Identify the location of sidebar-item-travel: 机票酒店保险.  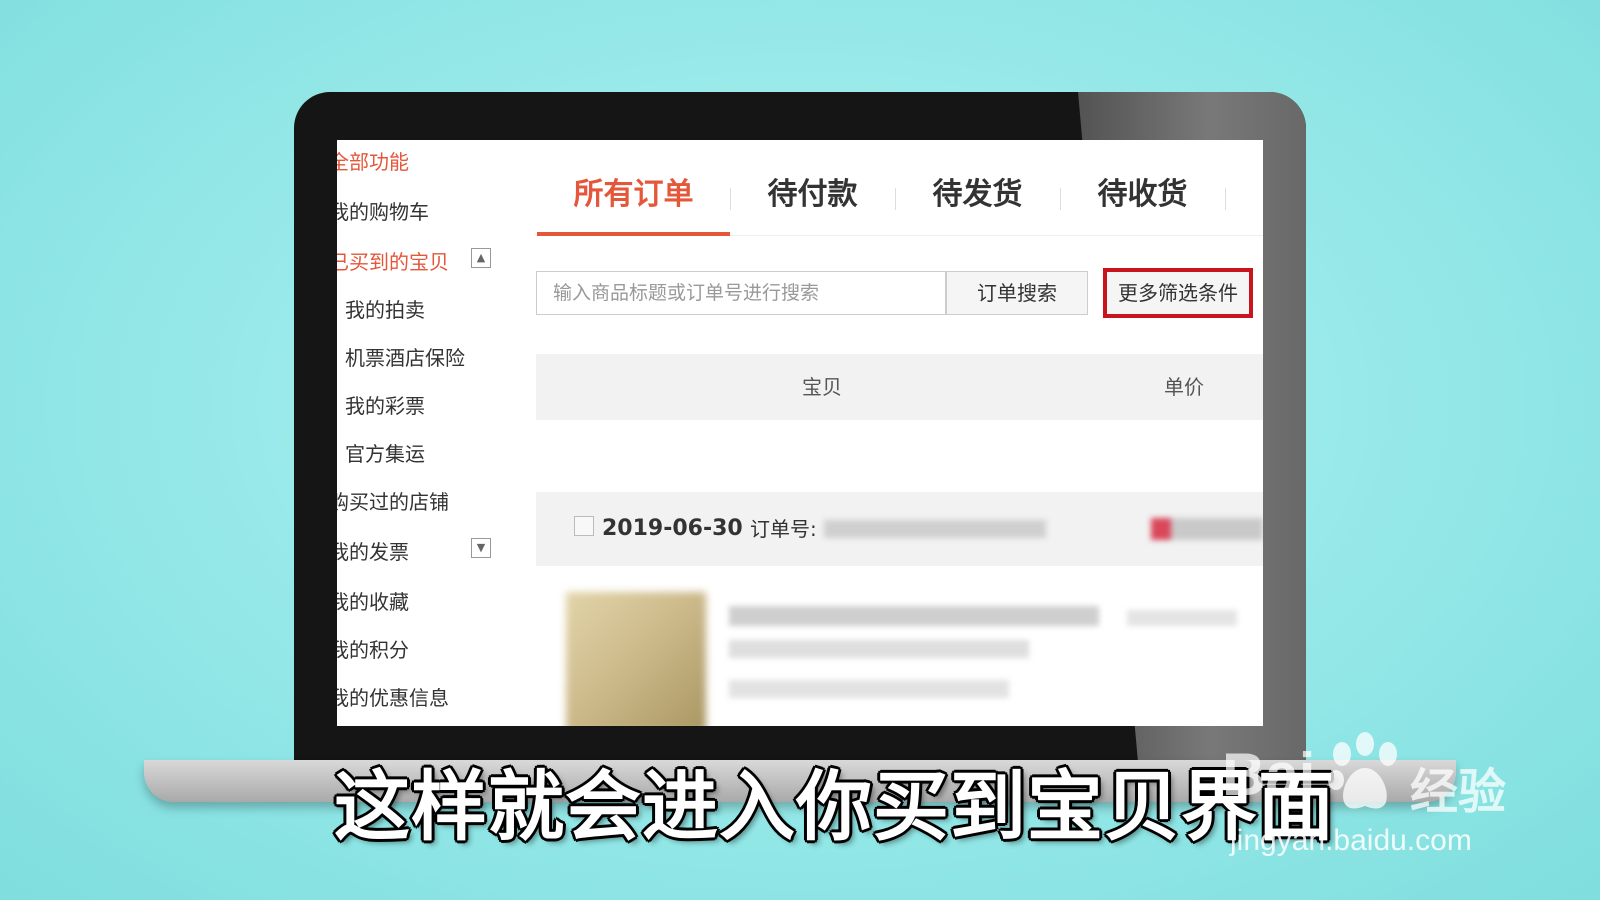
(405, 356).